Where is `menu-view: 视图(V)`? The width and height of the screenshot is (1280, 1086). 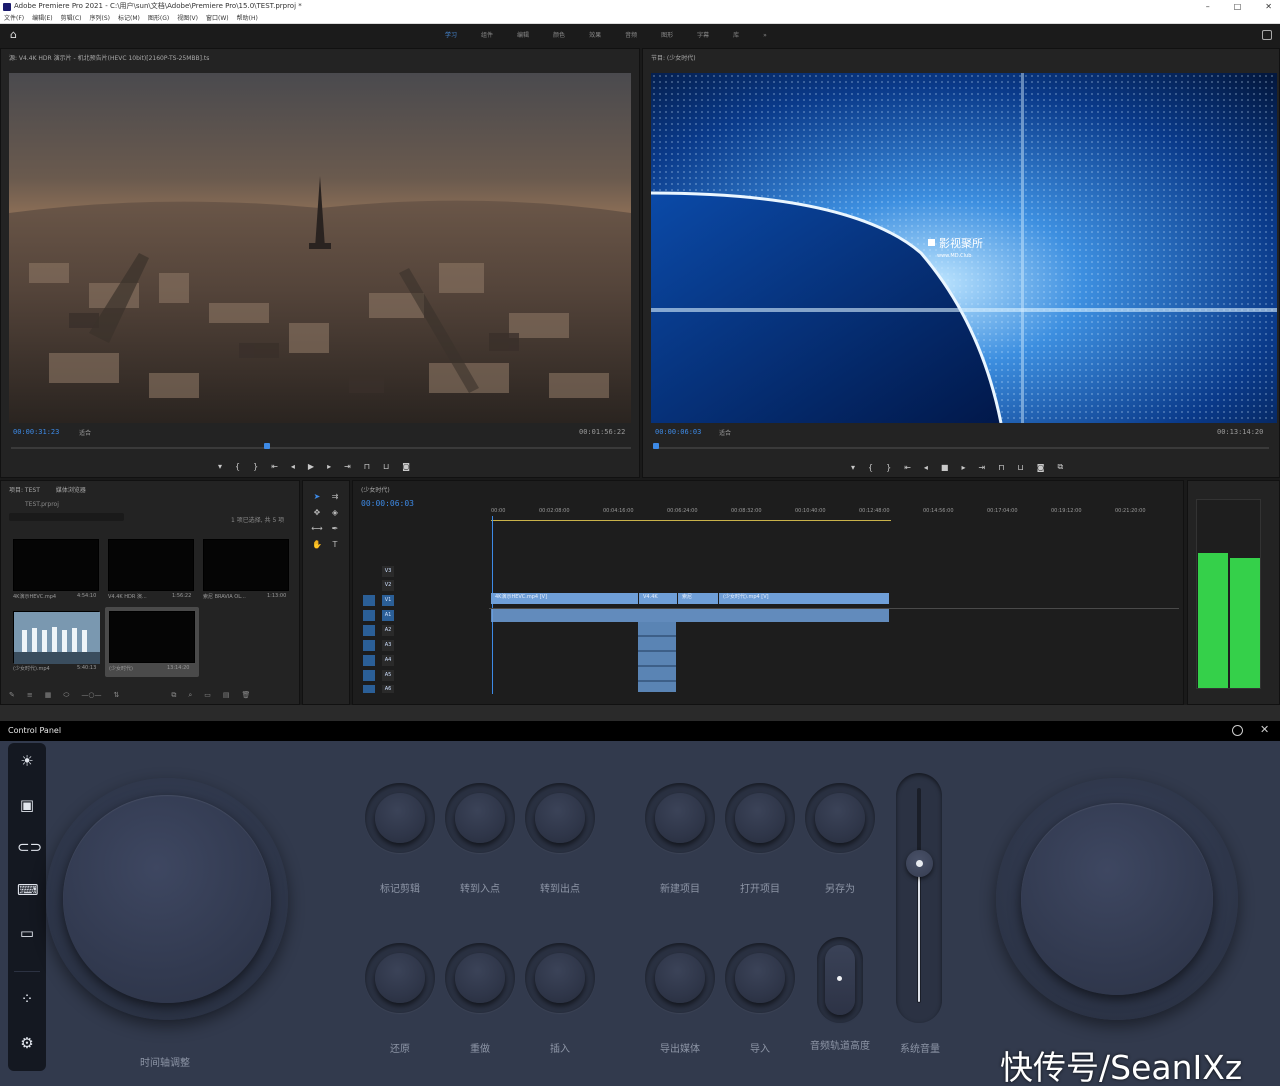 menu-view: 视图(V) is located at coordinates (187, 18).